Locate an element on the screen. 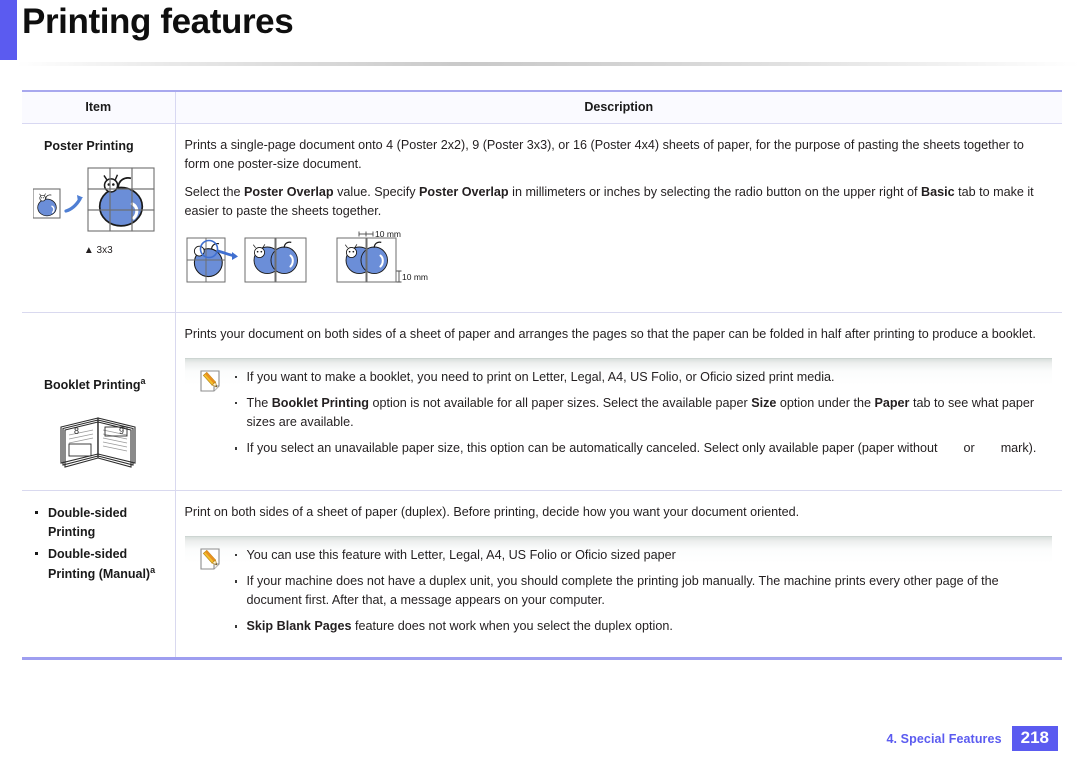 The height and width of the screenshot is (763, 1080). footer-page-number: 218 is located at coordinates (1034, 738).